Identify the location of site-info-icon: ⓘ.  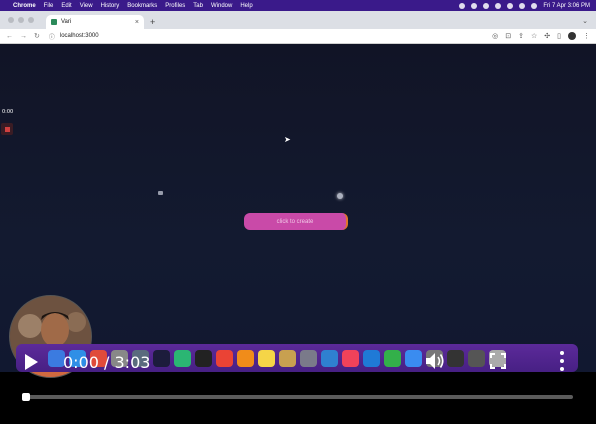
(52, 36).